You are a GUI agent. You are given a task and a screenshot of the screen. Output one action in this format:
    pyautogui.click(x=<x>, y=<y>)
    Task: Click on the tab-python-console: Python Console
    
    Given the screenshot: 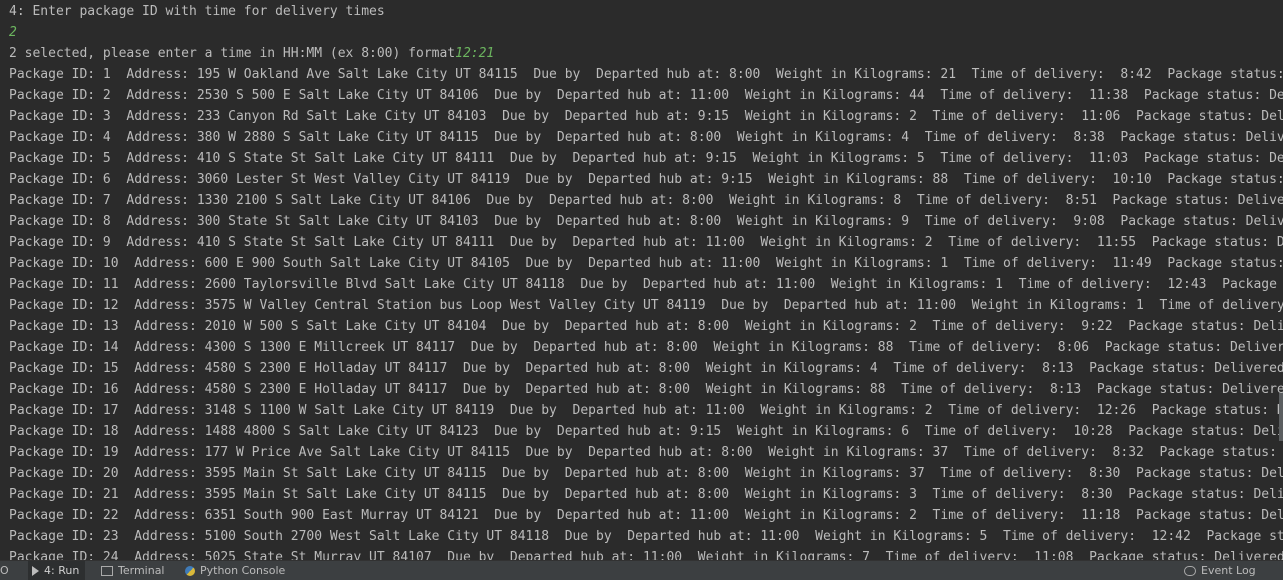 What is the action you would take?
    pyautogui.click(x=235, y=570)
    